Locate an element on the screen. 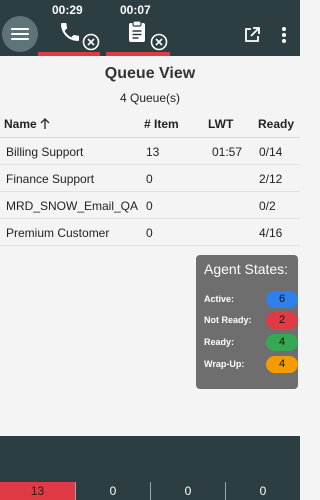 This screenshot has height=500, width=320. state-label: Not Ready: is located at coordinates (228, 320).